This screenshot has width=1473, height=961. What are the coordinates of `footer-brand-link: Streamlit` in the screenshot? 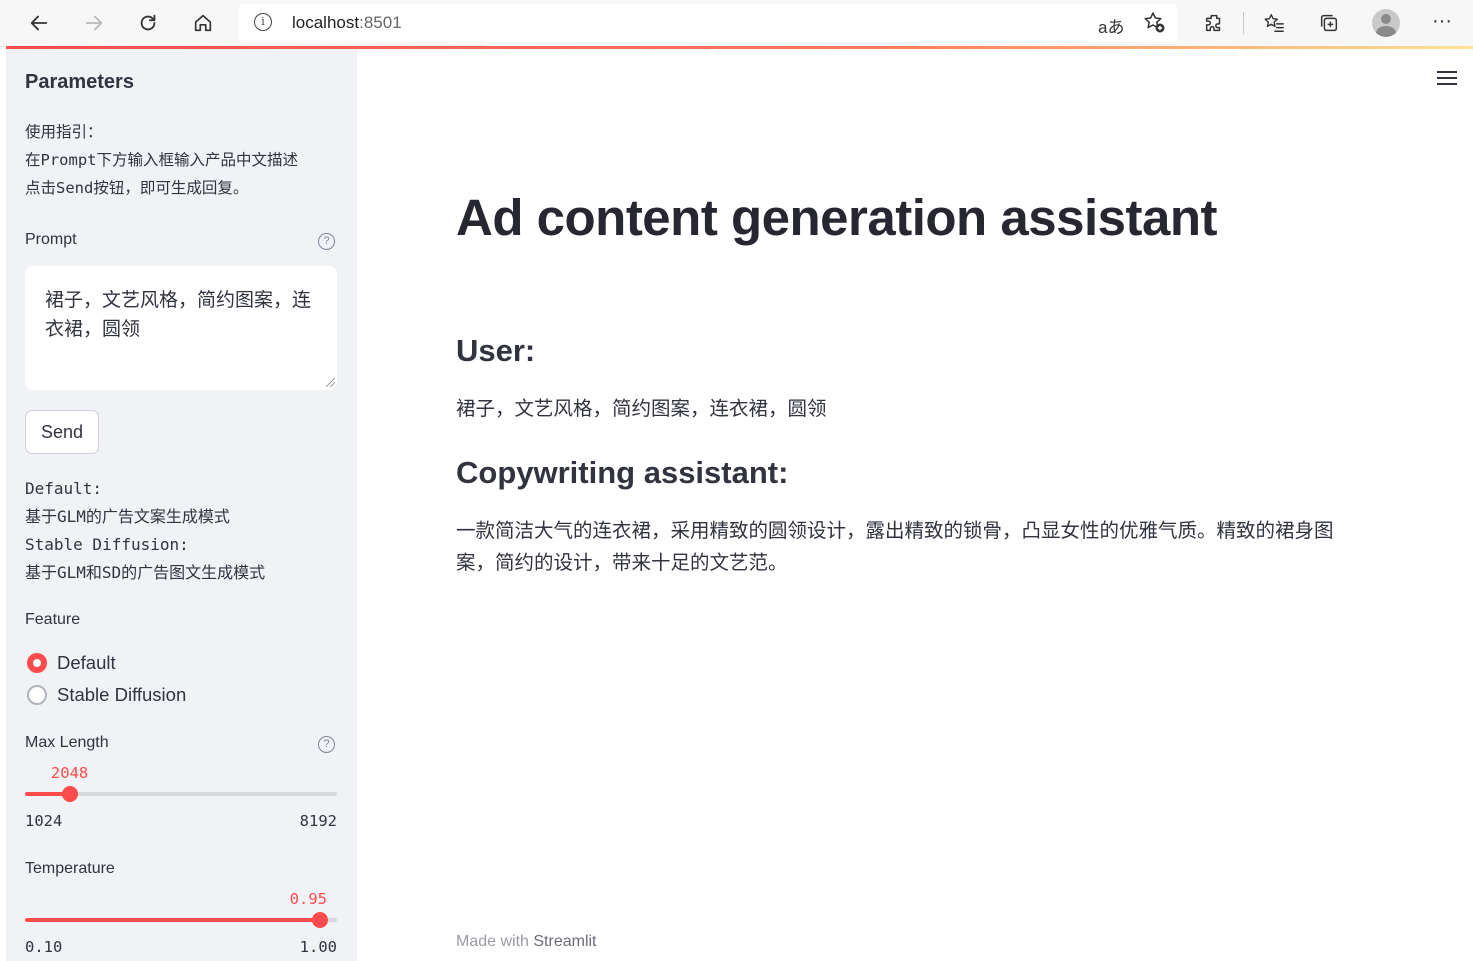 It's located at (564, 941).